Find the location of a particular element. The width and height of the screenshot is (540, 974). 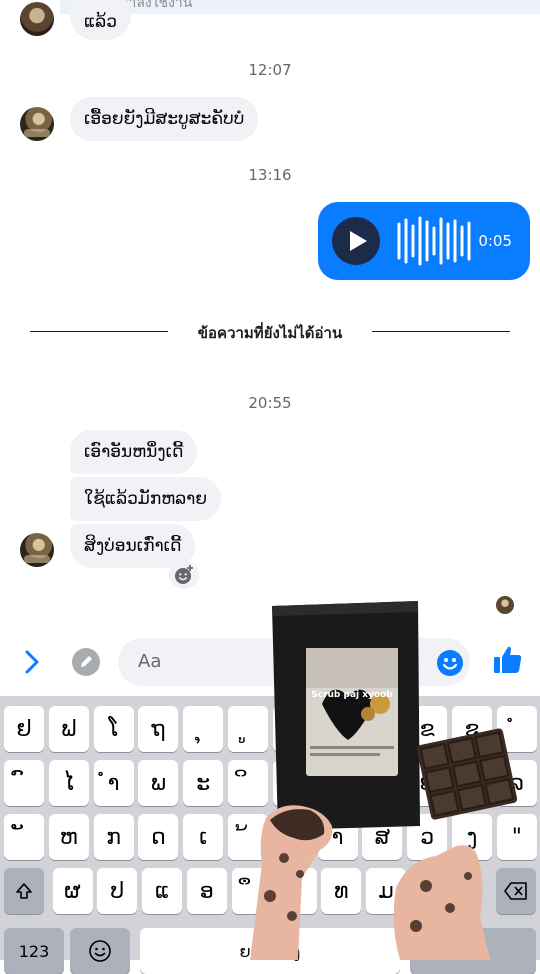

unread-separator: ข้อความที่ยังไม่ได้อ่าน is located at coordinates (270, 333).